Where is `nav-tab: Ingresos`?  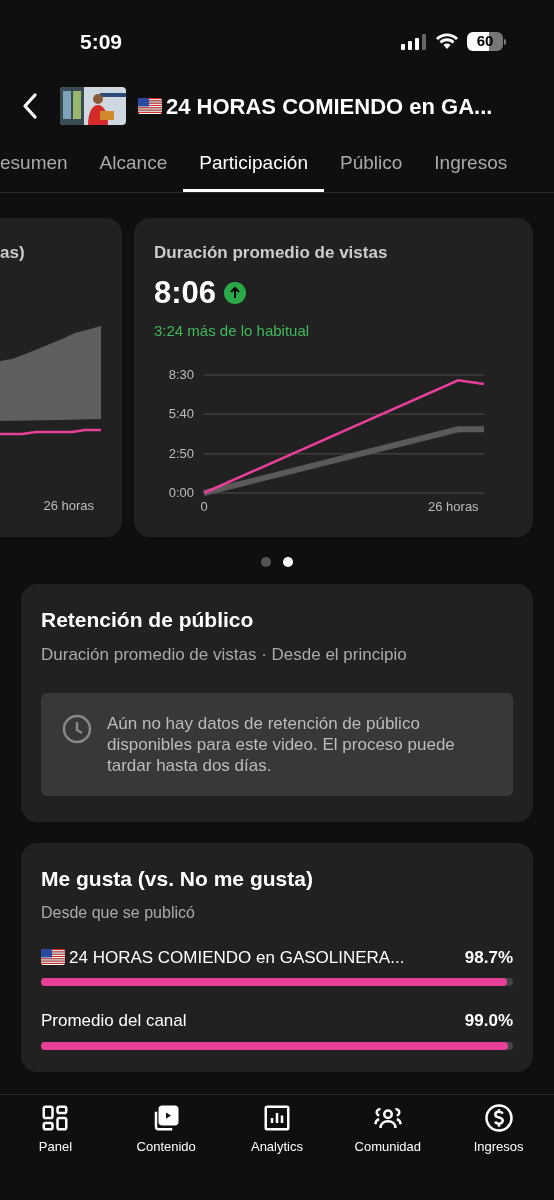 nav-tab: Ingresos is located at coordinates (498, 1130).